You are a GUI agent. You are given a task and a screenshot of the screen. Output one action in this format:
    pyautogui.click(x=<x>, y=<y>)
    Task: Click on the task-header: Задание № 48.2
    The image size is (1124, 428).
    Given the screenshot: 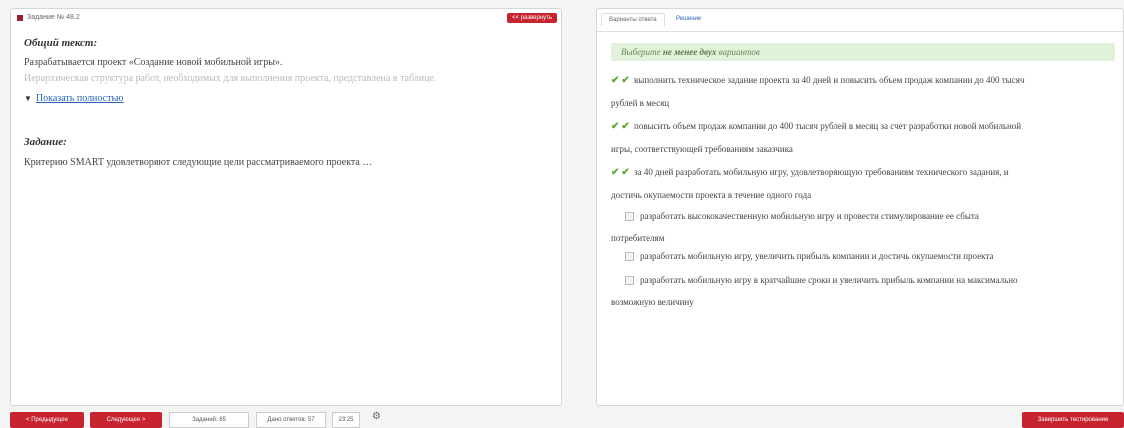 What is the action you would take?
    pyautogui.click(x=48, y=17)
    